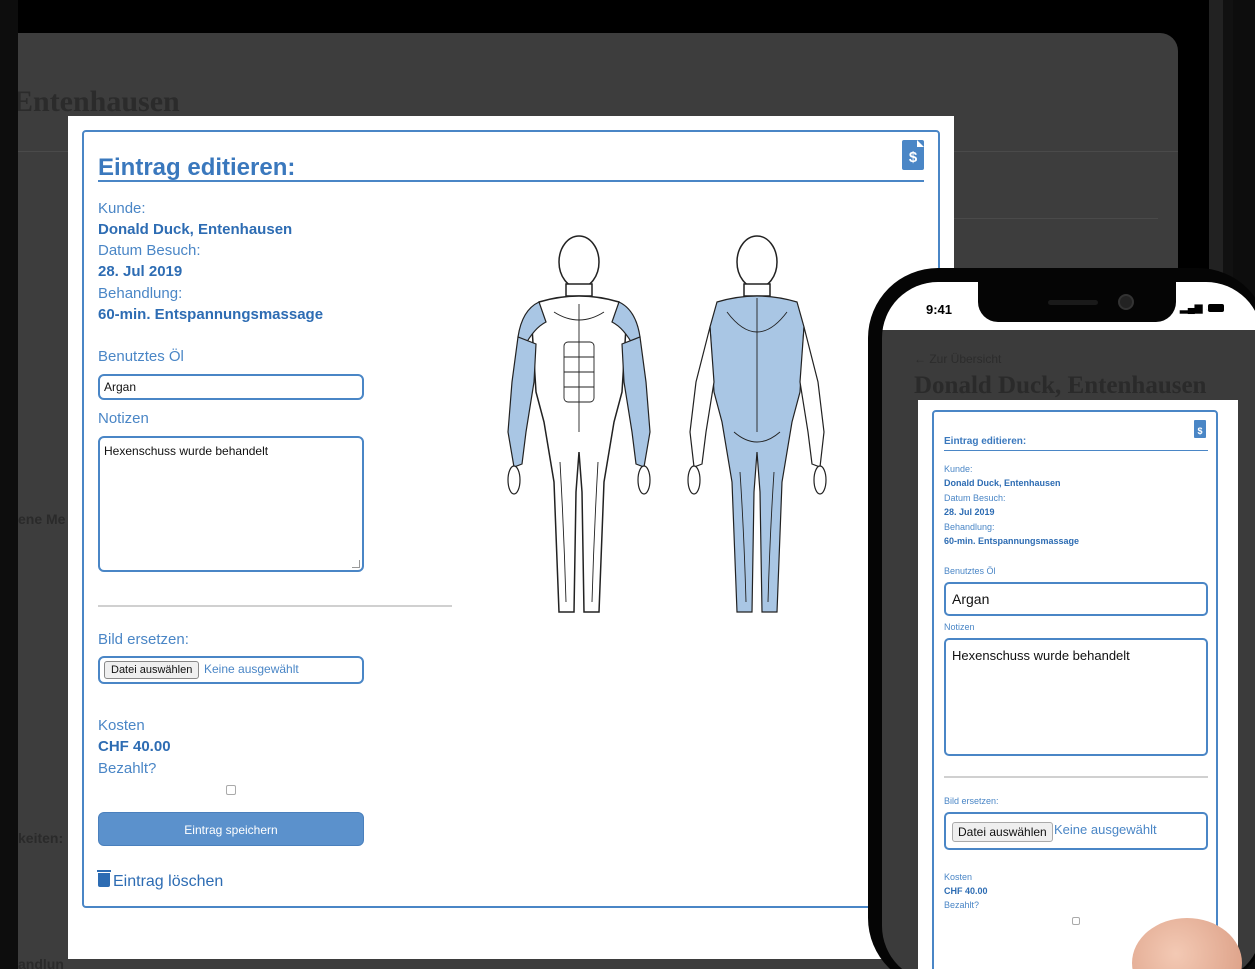 This screenshot has width=1255, height=969. Describe the element at coordinates (1038, 218) in the screenshot. I see `background-divider` at that location.